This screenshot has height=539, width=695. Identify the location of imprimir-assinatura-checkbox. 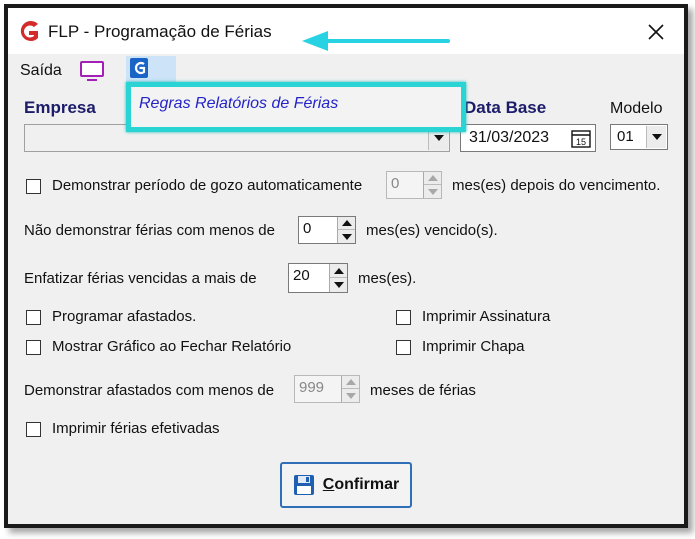
(403, 317).